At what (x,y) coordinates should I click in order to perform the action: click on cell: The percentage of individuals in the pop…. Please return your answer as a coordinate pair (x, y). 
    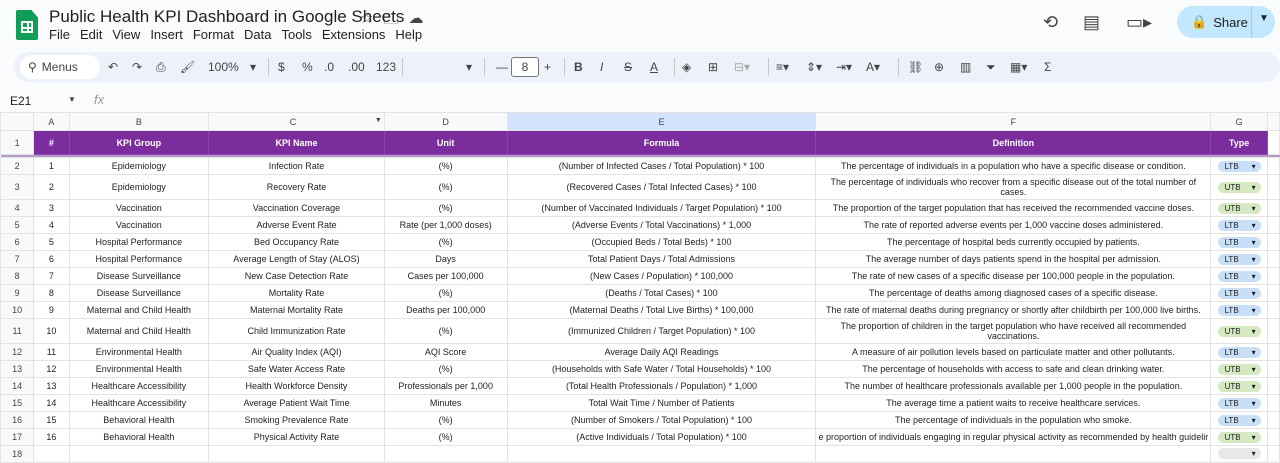
    Looking at the image, I should click on (1013, 420).